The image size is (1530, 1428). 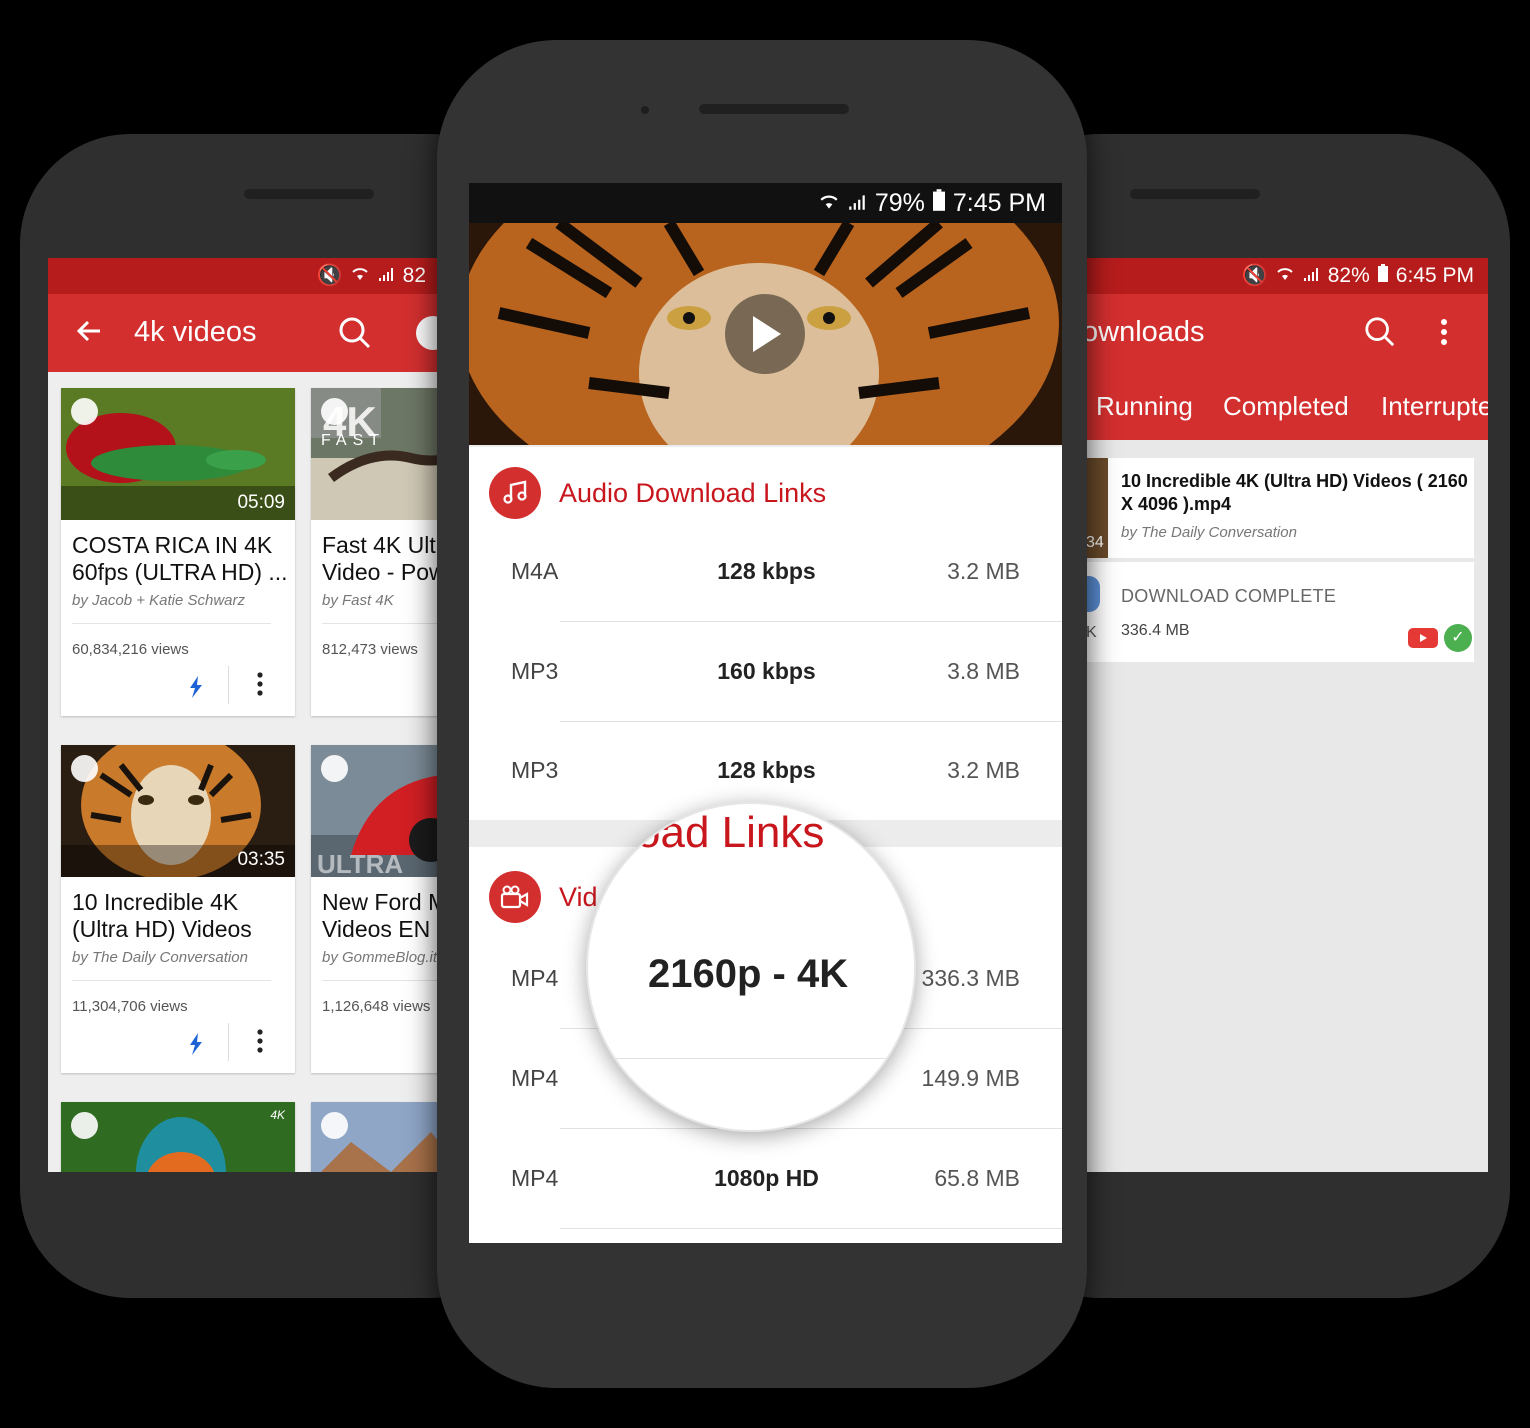 I want to click on view-count: 1,126,648 views, so click(x=376, y=1006).